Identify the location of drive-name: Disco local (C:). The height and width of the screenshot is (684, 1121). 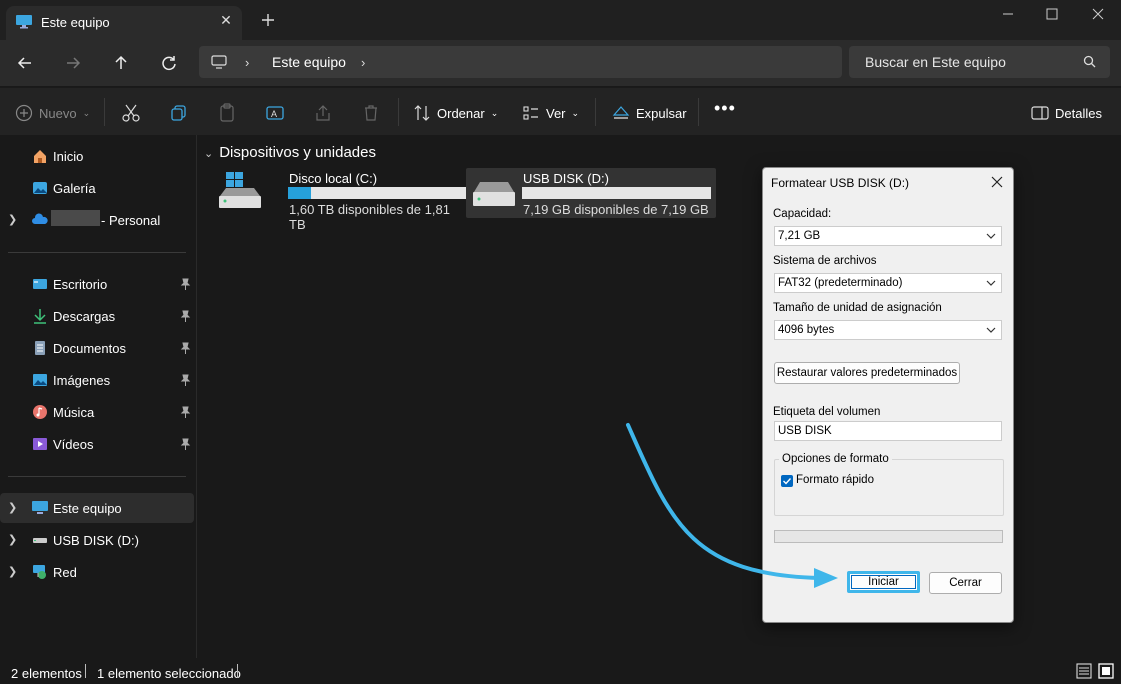
(333, 178).